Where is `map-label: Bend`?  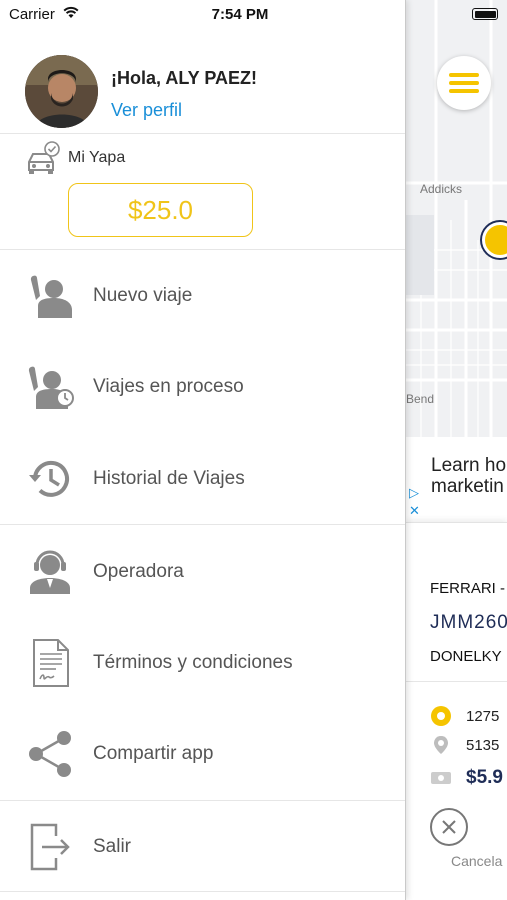
map-label: Bend is located at coordinates (420, 399).